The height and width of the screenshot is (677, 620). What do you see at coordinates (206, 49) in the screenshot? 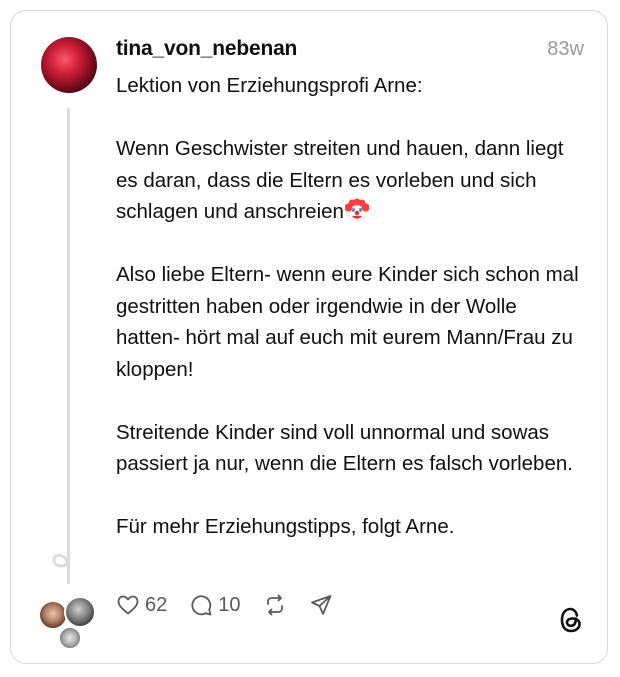
I see `username: tina_von_nebenan` at bounding box center [206, 49].